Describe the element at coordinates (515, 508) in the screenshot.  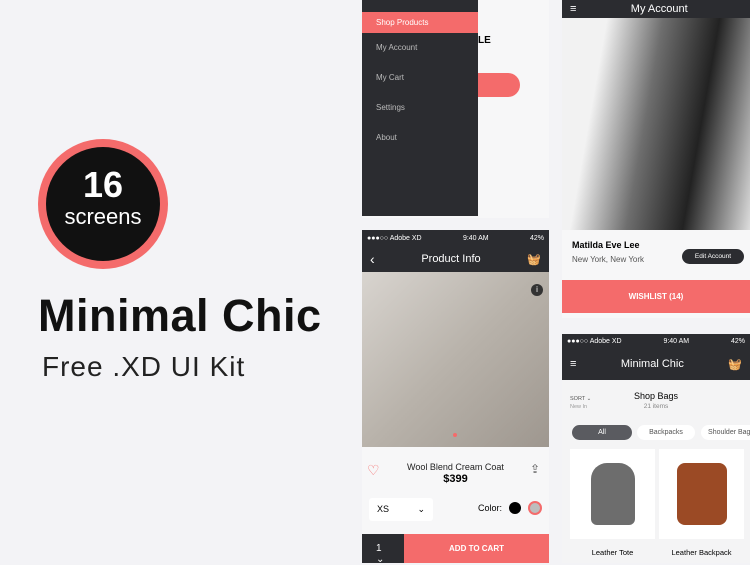
I see `color-swatch-black` at that location.